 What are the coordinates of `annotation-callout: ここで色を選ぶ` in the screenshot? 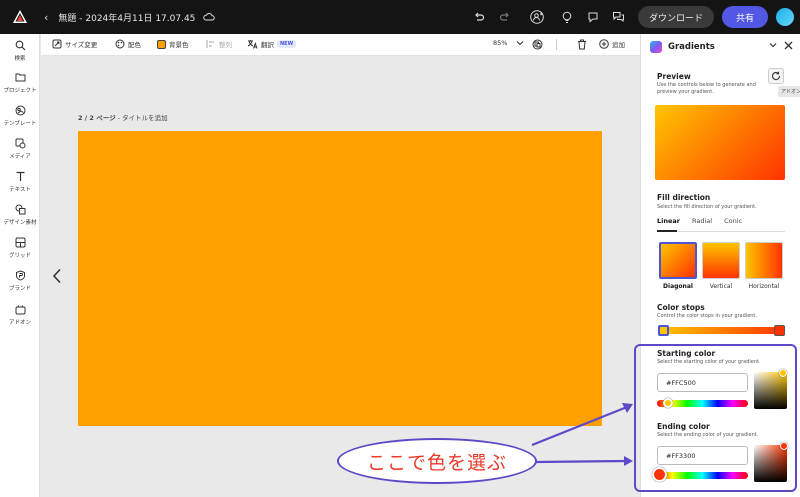 It's located at (437, 461).